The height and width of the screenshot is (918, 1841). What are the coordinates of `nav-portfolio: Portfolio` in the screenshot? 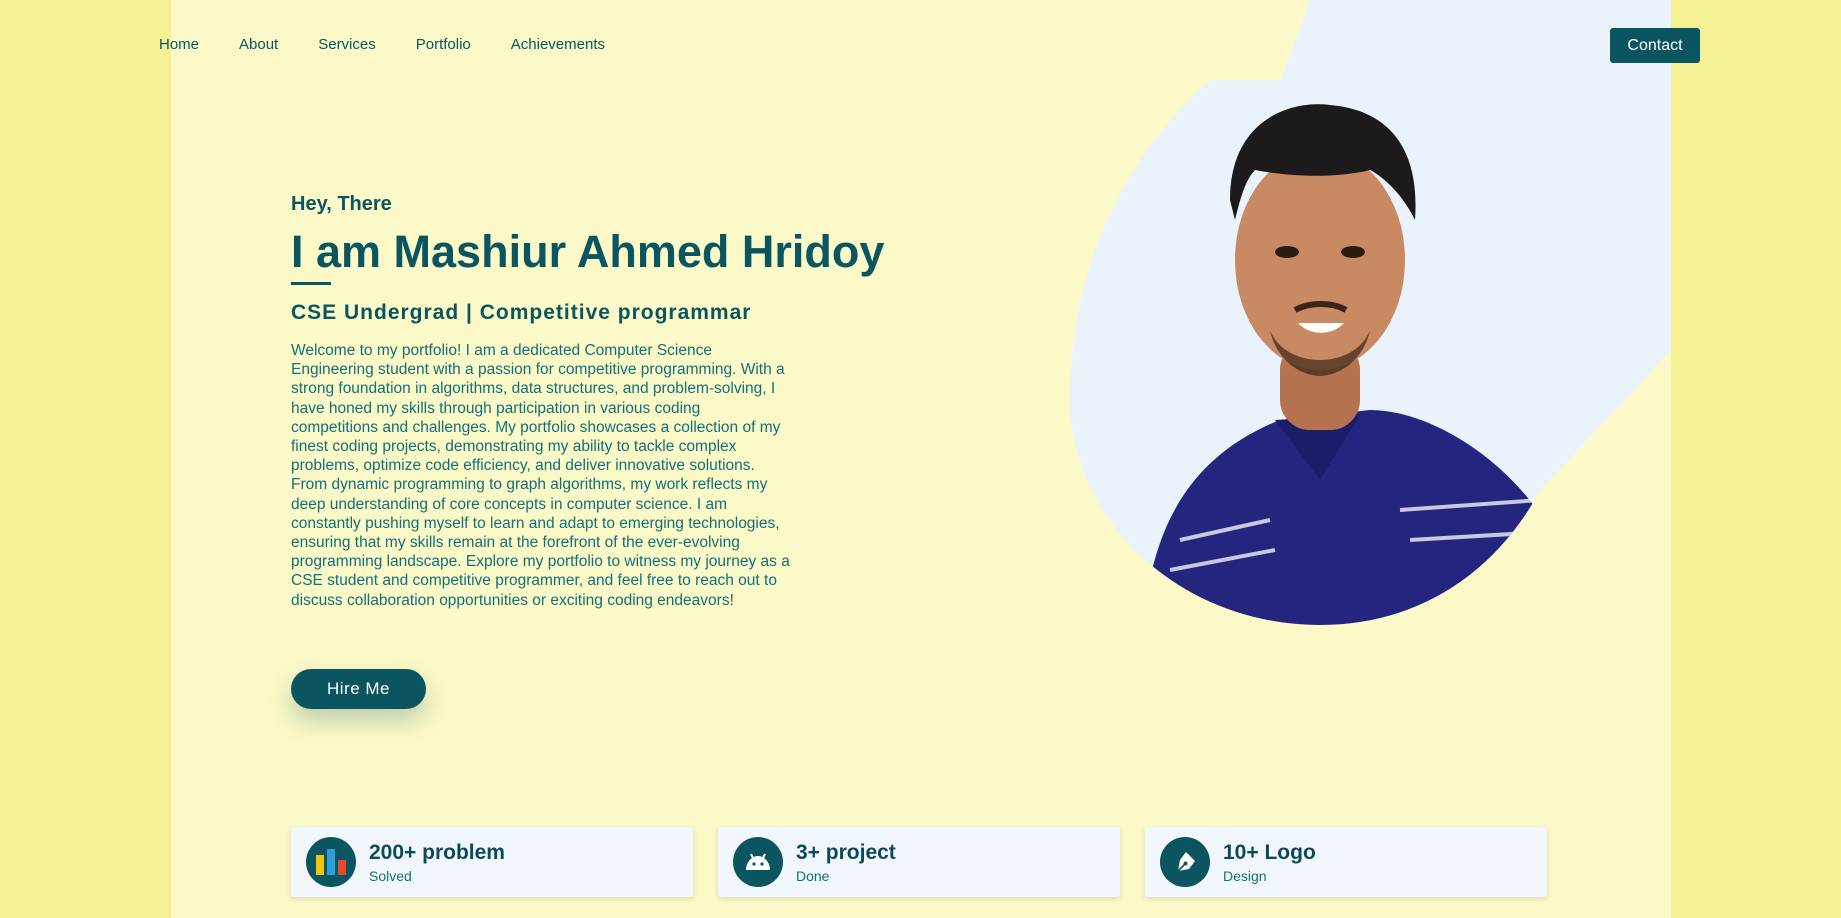 It's located at (443, 44).